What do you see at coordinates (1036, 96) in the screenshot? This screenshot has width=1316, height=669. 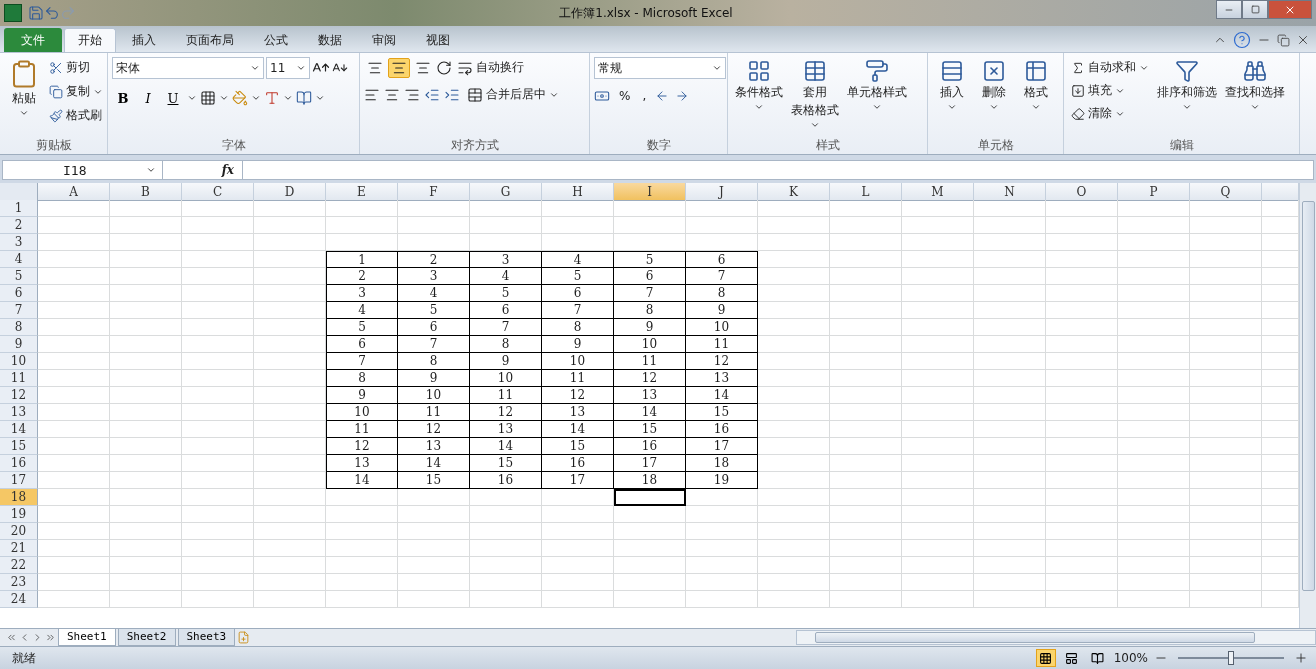 I see `cells-button: 格式` at bounding box center [1036, 96].